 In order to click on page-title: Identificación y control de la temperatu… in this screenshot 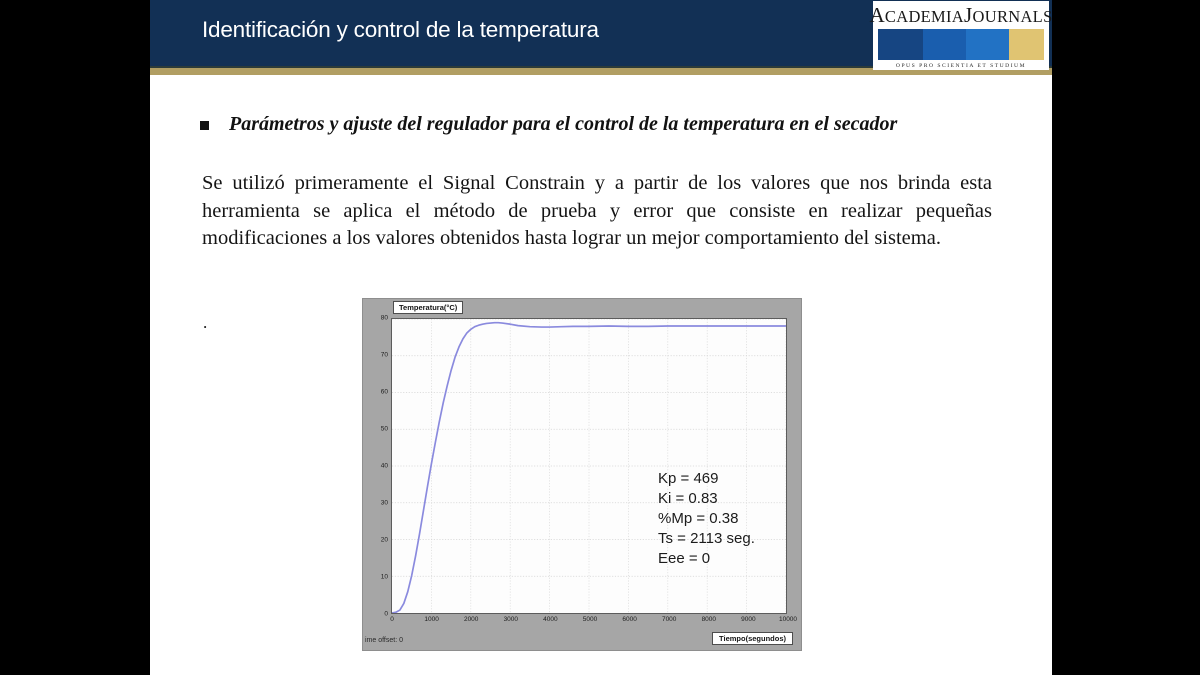, I will do `click(400, 29)`.